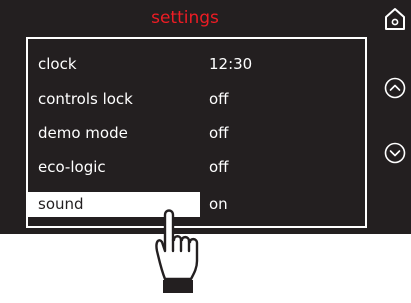  Describe the element at coordinates (83, 133) in the screenshot. I see `settings-item-label: demo mode` at that location.